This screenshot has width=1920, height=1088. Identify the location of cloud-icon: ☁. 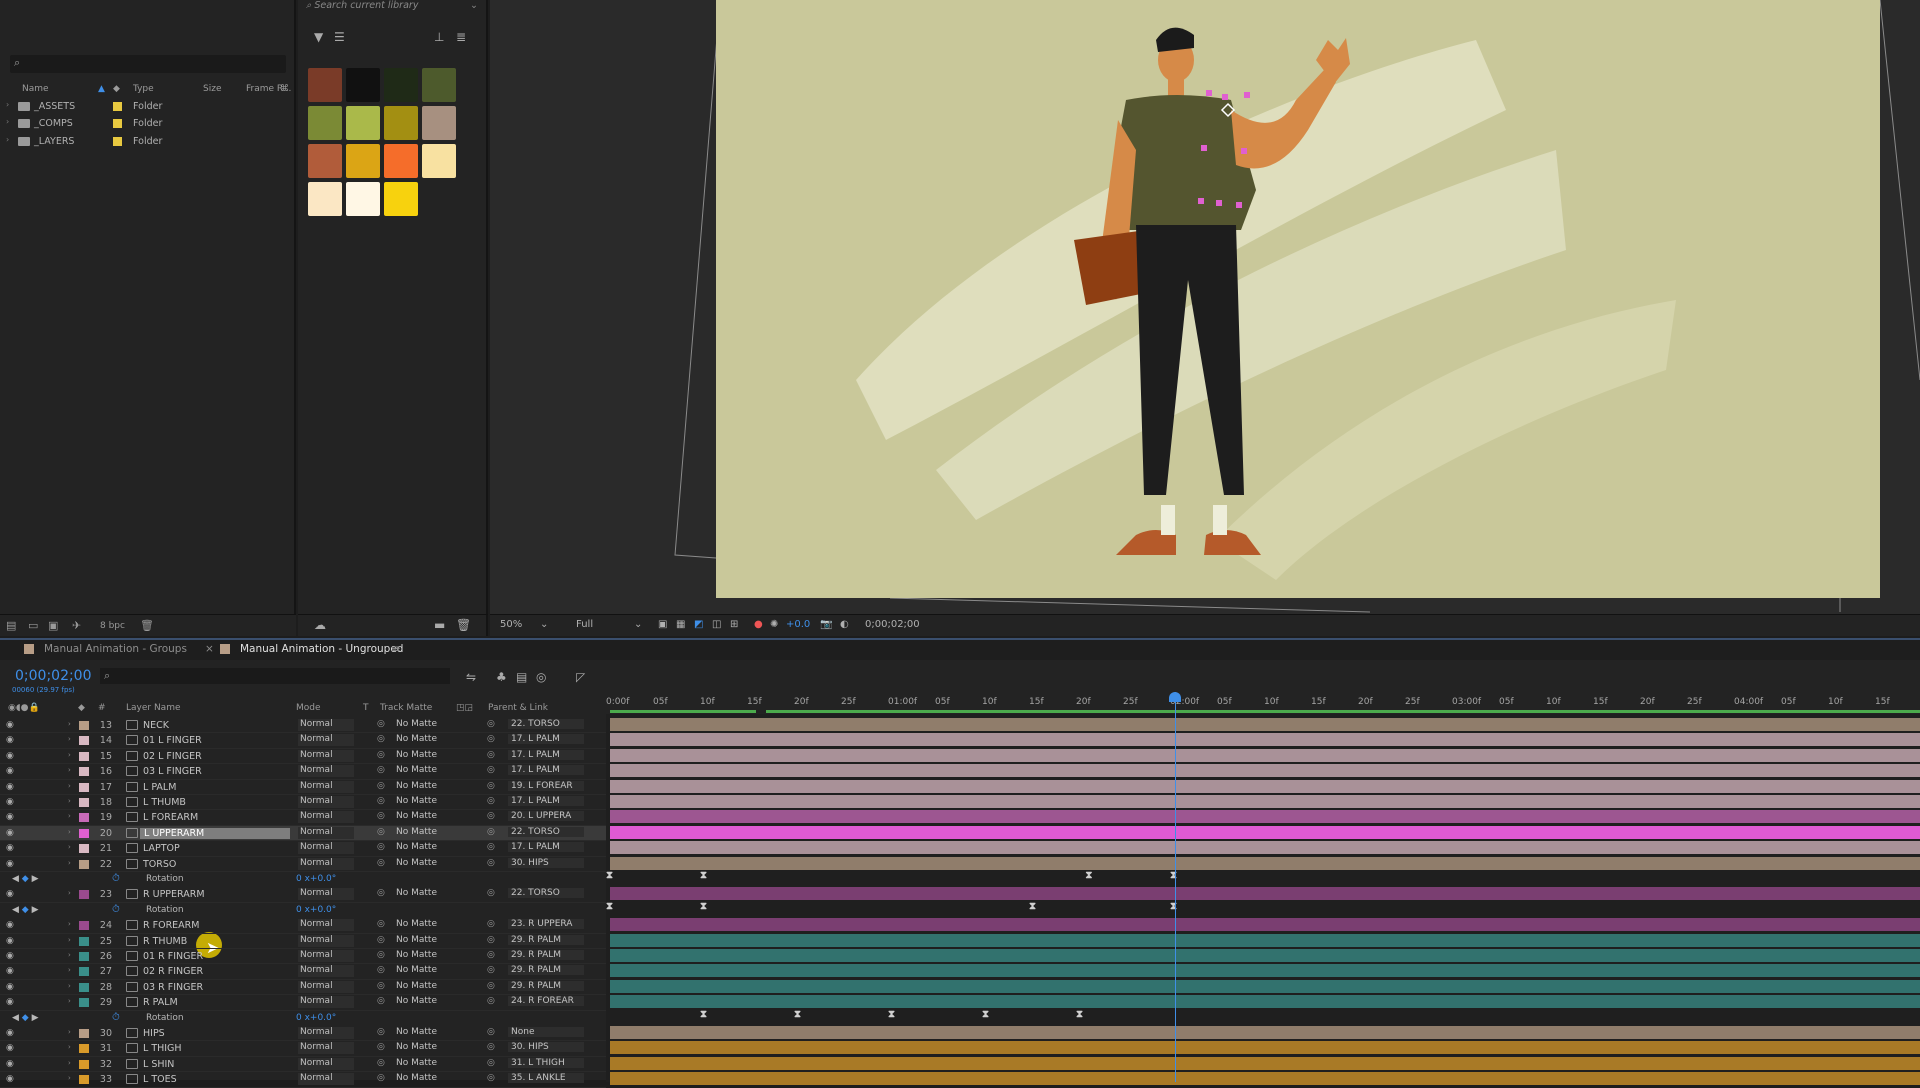
(320, 625).